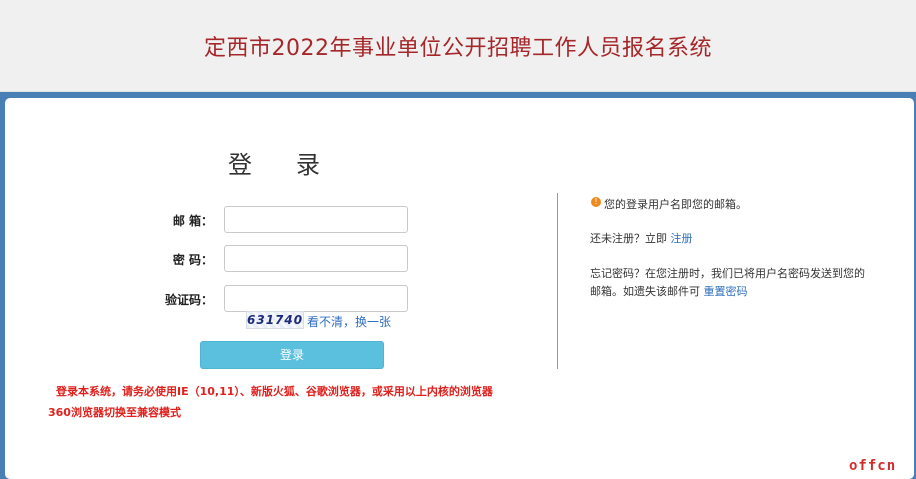  I want to click on captcha-refresh-link: 看不清，换一张, so click(349, 321).